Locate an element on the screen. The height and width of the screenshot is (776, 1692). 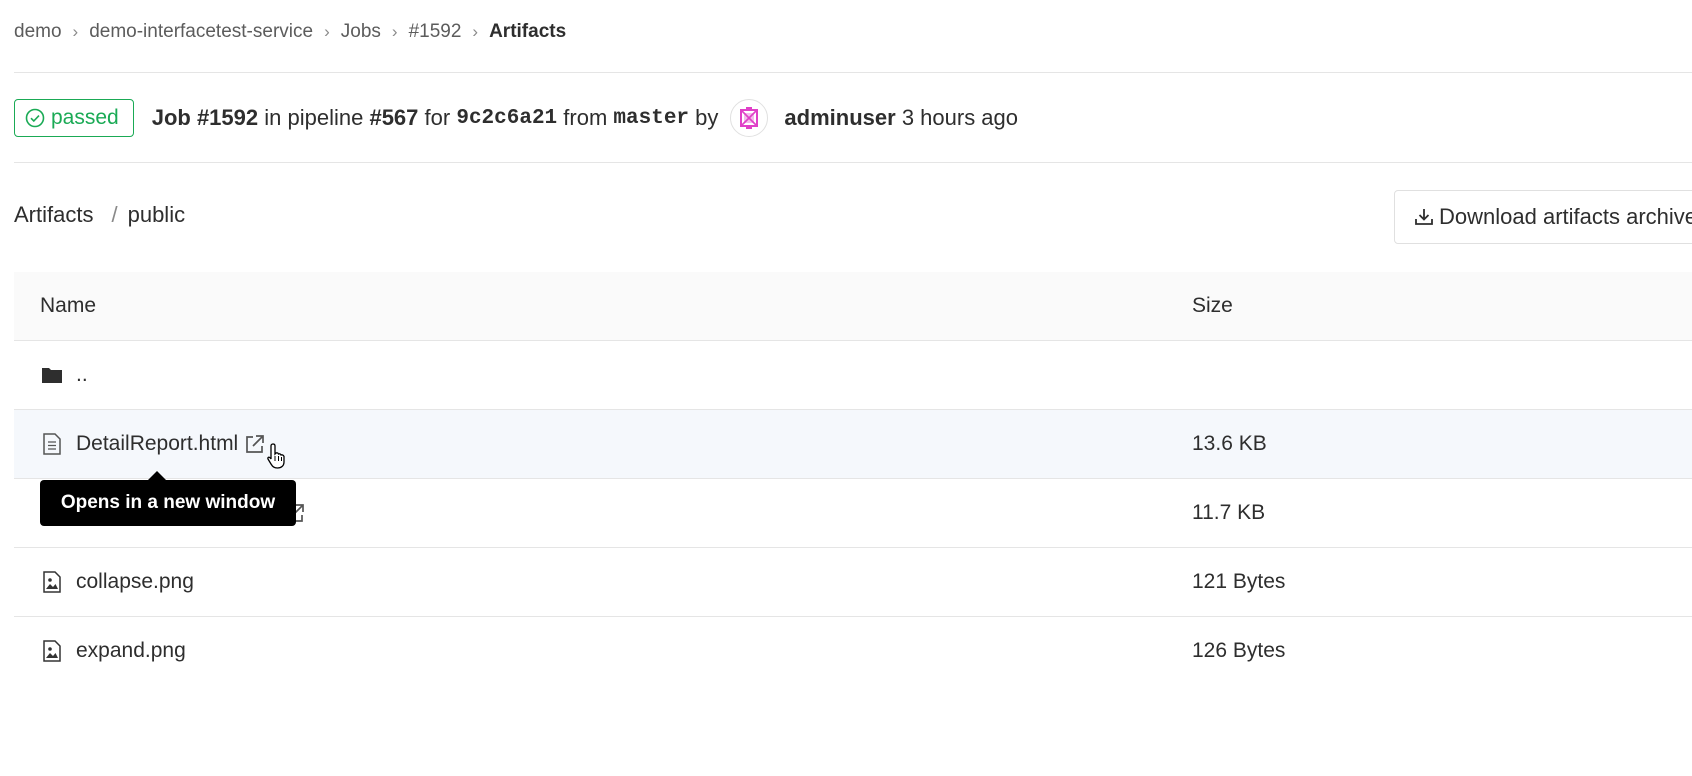
folder-icon is located at coordinates (52, 375).